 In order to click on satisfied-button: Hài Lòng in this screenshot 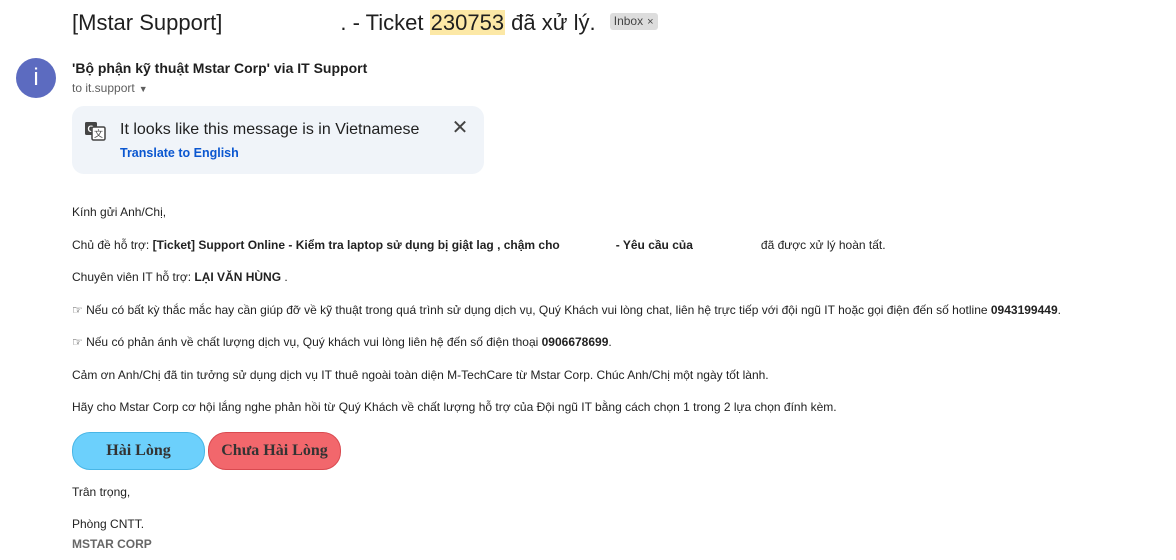, I will do `click(138, 451)`.